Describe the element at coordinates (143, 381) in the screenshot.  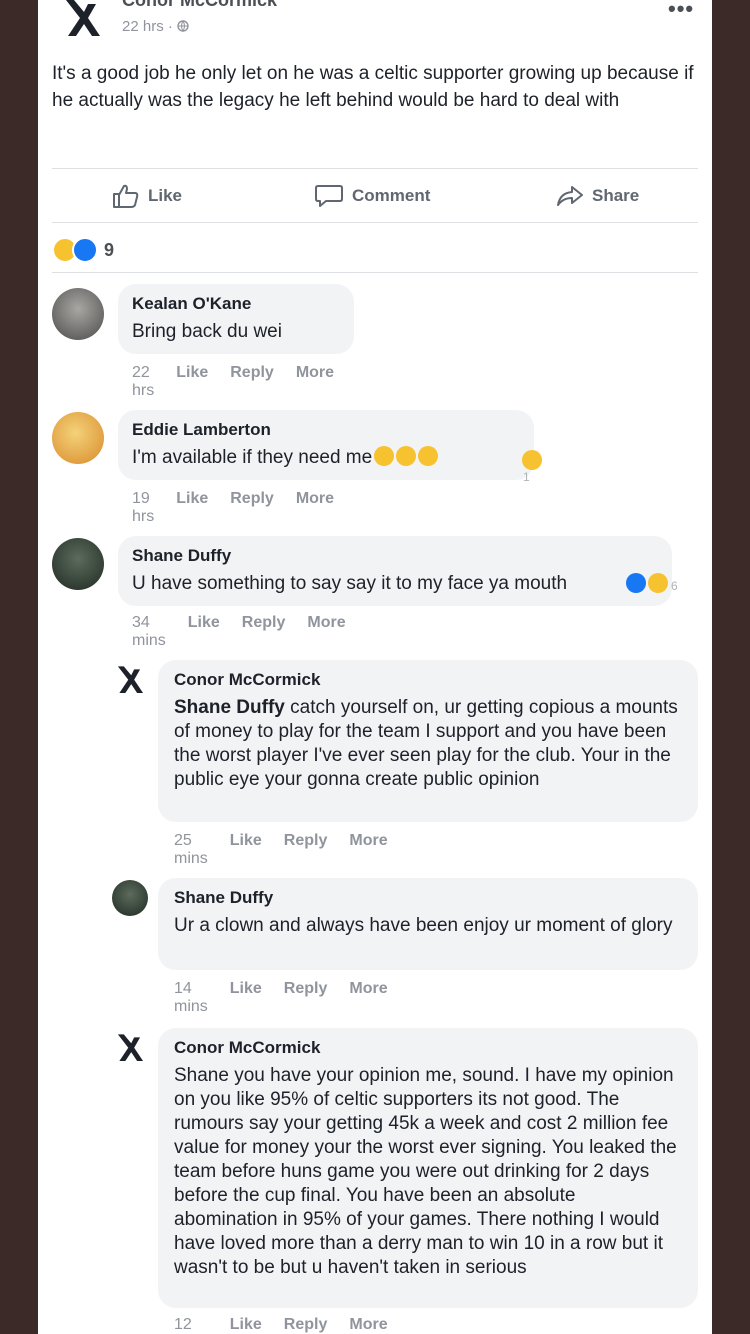
I see `comment-time: 22 hrs` at that location.